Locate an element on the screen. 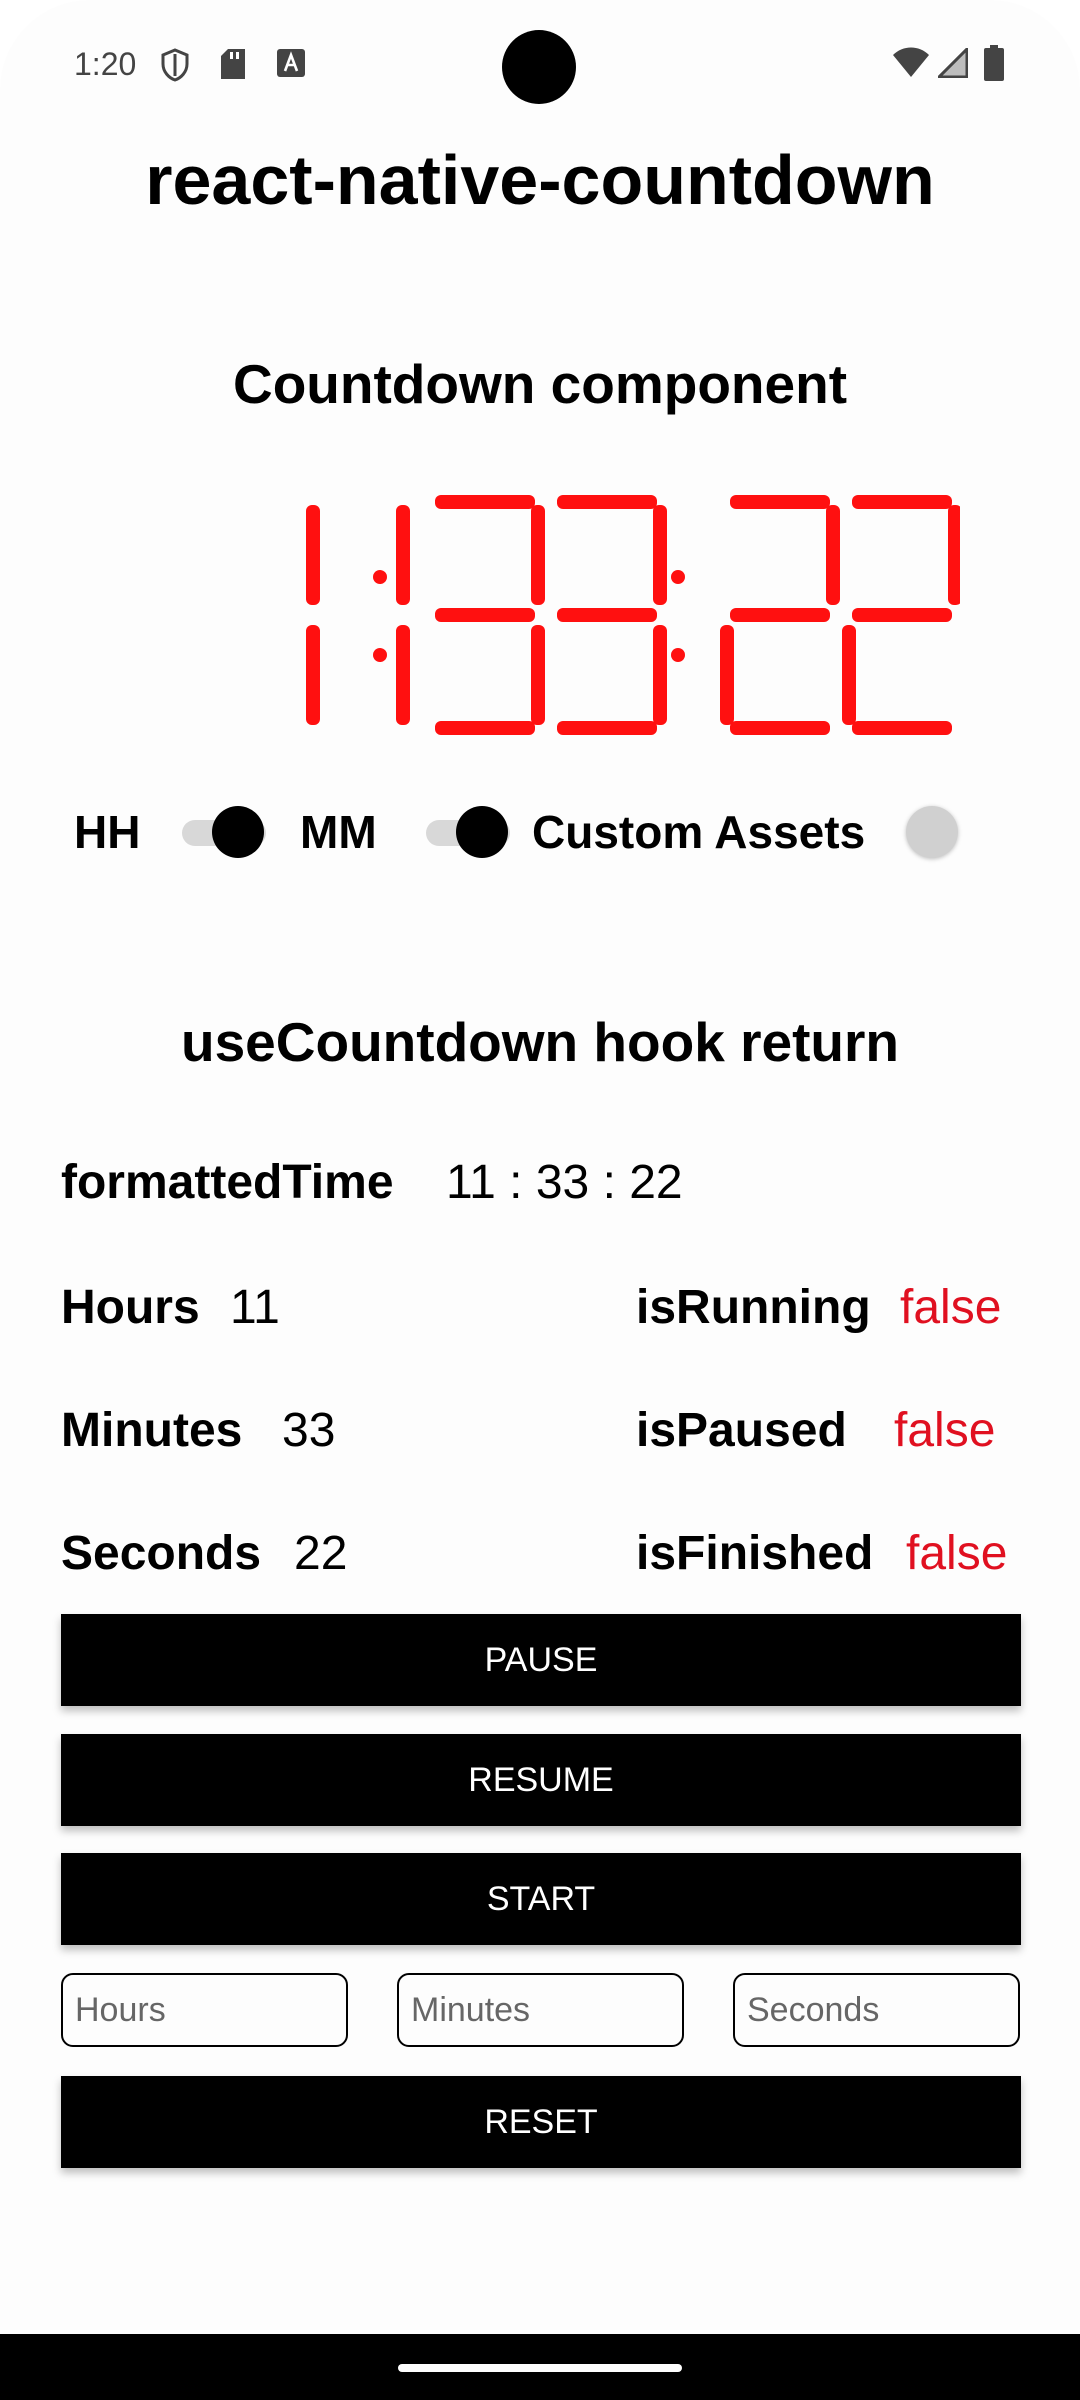 The image size is (1080, 2400). camera-cutout is located at coordinates (539, 67).